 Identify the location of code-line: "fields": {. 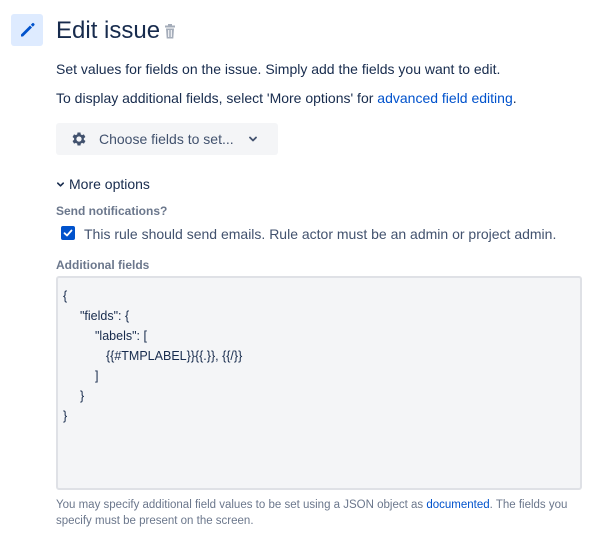
(105, 316).